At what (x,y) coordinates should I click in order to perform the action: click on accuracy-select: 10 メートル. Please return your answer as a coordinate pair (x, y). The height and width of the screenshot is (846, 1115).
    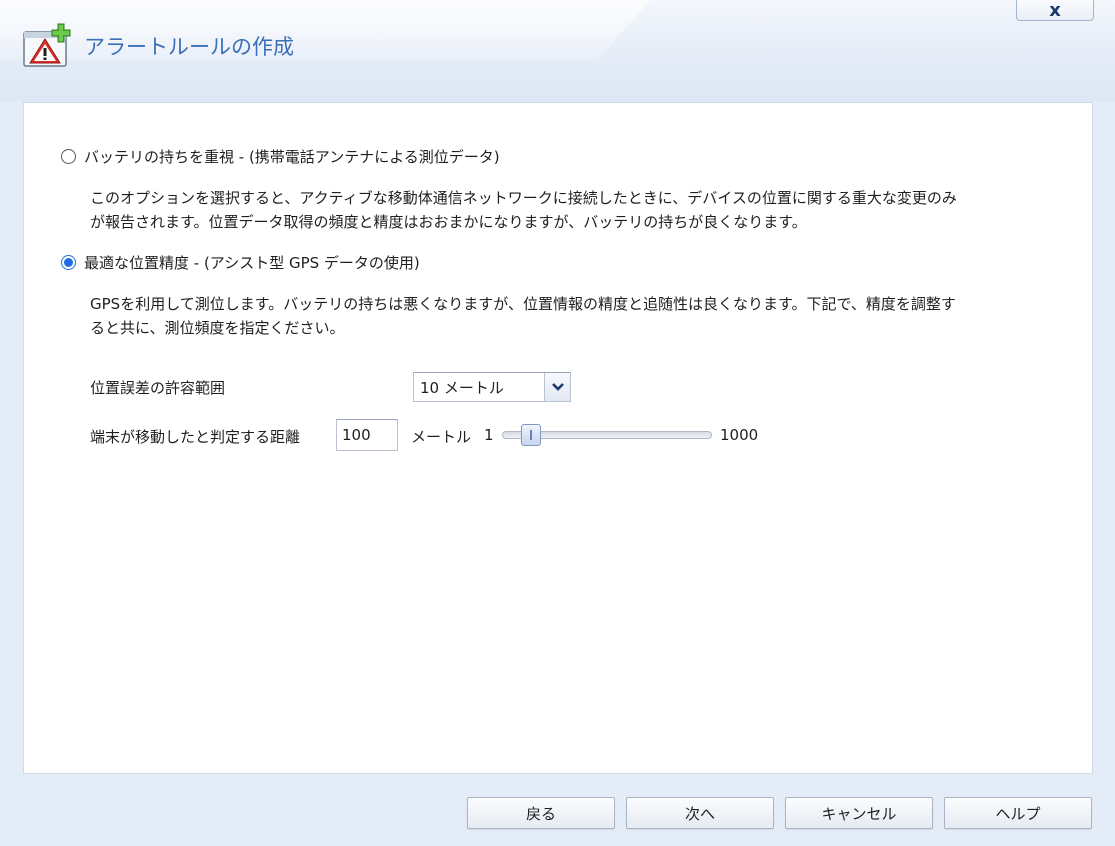
    Looking at the image, I should click on (492, 387).